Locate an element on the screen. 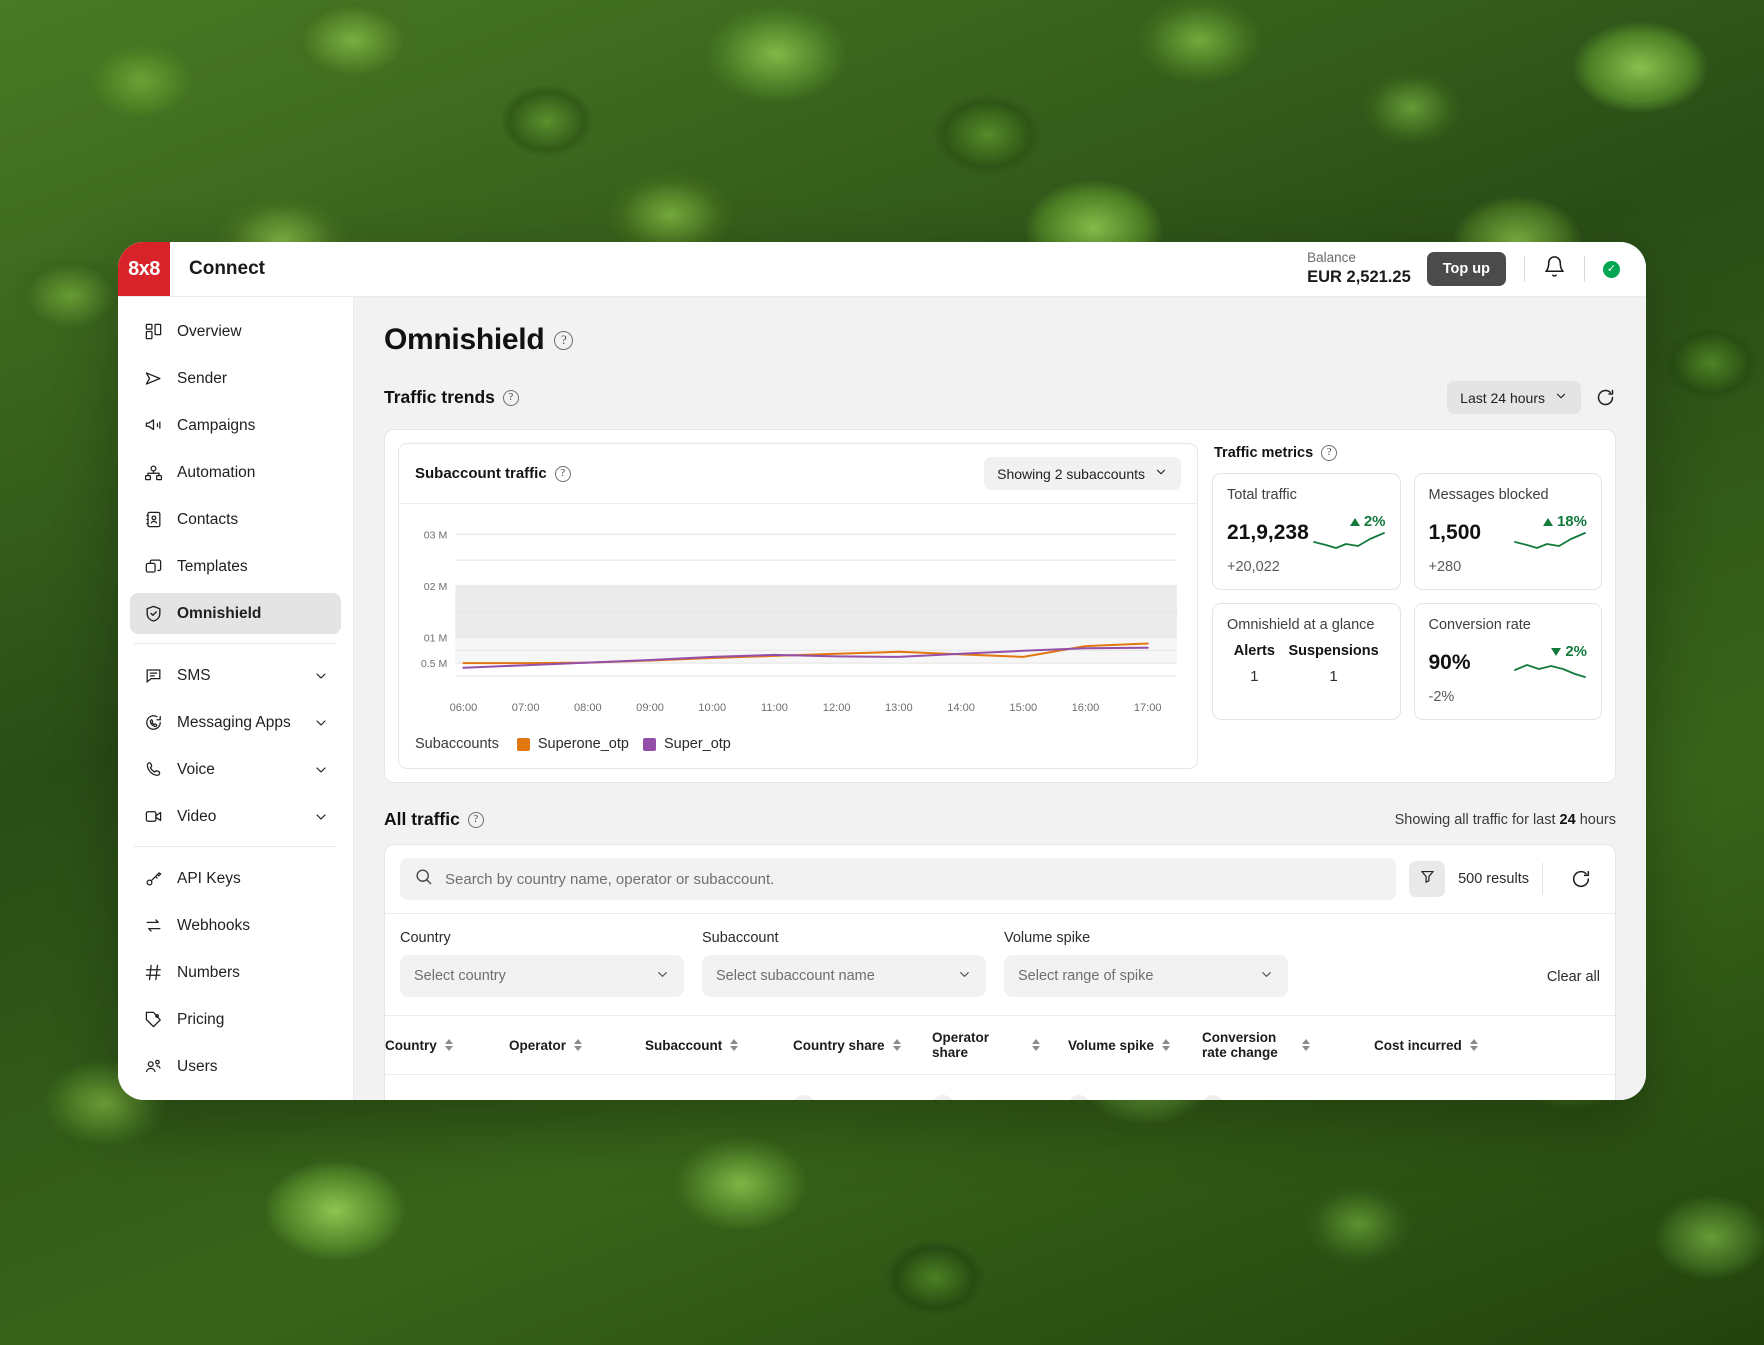  sidebar-item-contacts: Contacts is located at coordinates (235, 519).